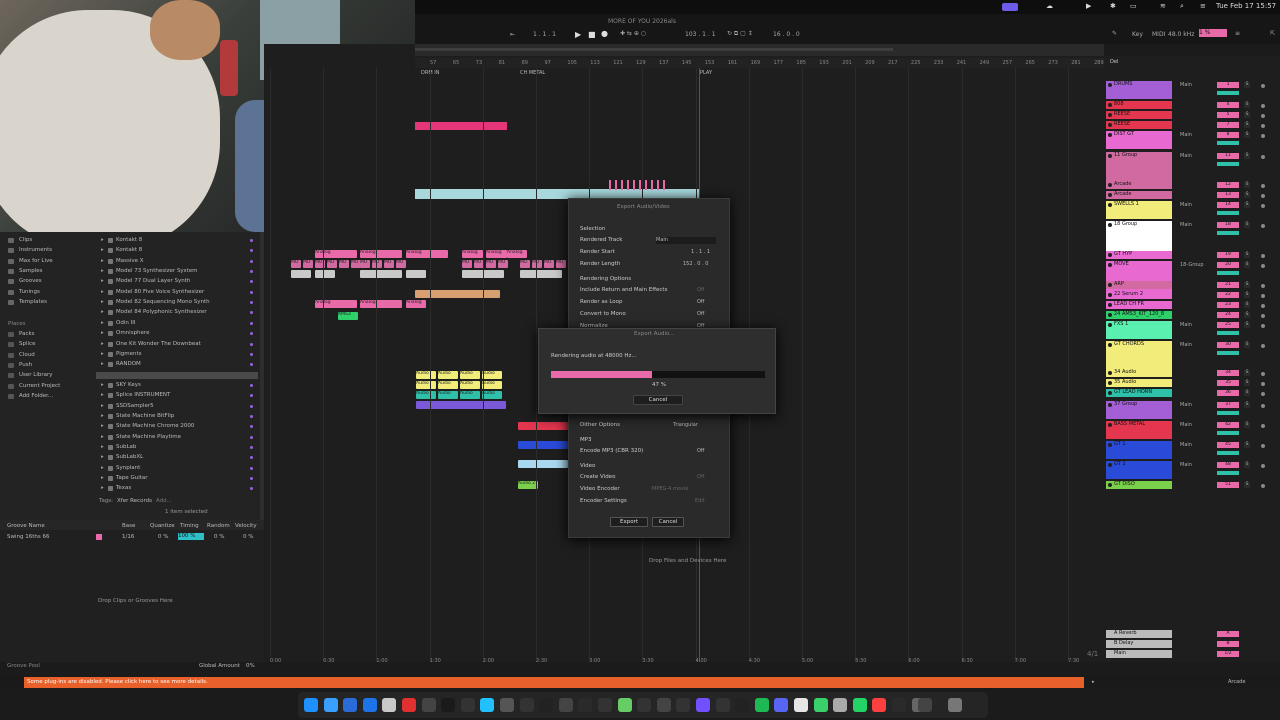 Image resolution: width=1280 pixels, height=720 pixels. What do you see at coordinates (1228, 465) in the screenshot?
I see `track-number: 48` at bounding box center [1228, 465].